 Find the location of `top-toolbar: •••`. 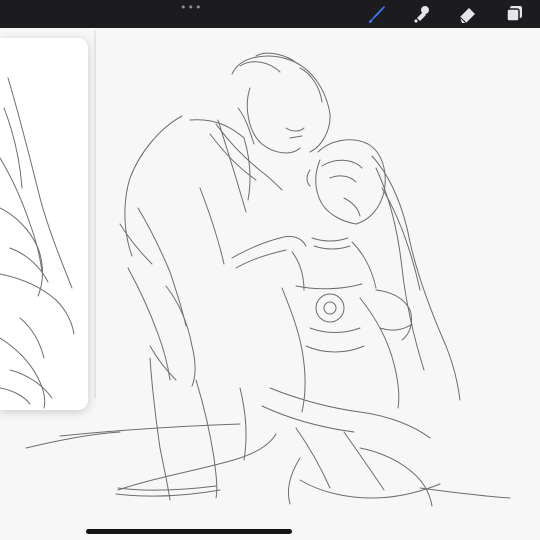

top-toolbar: ••• is located at coordinates (270, 14).